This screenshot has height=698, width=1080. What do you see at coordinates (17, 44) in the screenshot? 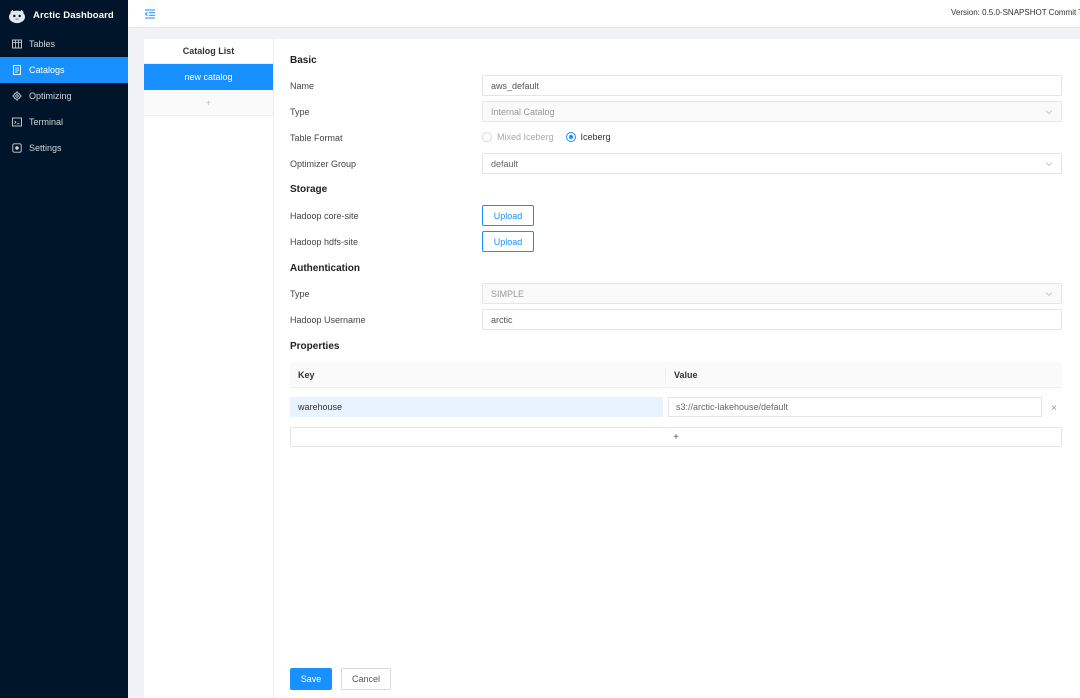
I see `table-icon` at bounding box center [17, 44].